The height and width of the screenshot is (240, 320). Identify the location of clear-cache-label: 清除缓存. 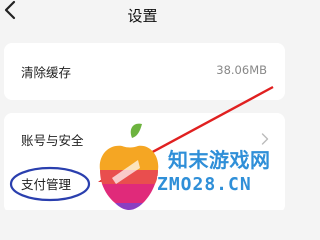
(46, 72).